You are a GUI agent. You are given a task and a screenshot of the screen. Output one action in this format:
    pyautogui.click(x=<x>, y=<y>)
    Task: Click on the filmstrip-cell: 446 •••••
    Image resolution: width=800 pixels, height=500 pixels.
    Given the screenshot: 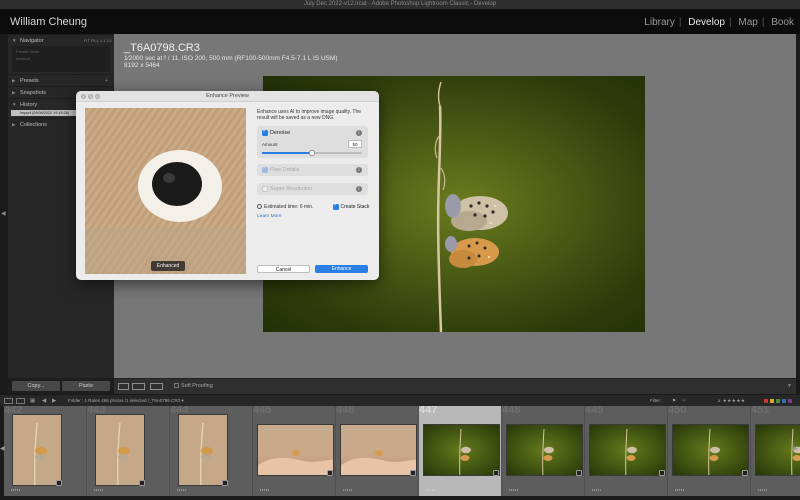 What is the action you would take?
    pyautogui.click(x=377, y=453)
    